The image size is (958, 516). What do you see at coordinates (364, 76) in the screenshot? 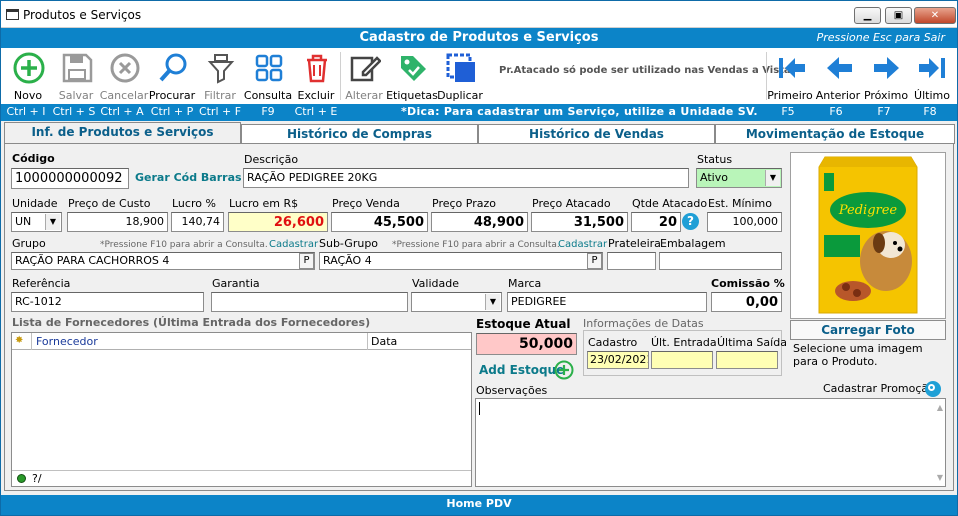
I see `alterar-button: Alterar` at bounding box center [364, 76].